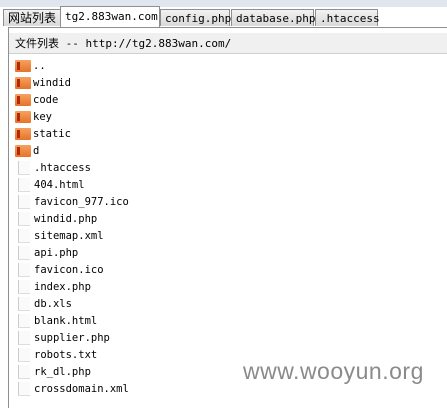 This screenshot has width=447, height=408. Describe the element at coordinates (53, 303) in the screenshot. I see `item-name: db.xls` at that location.